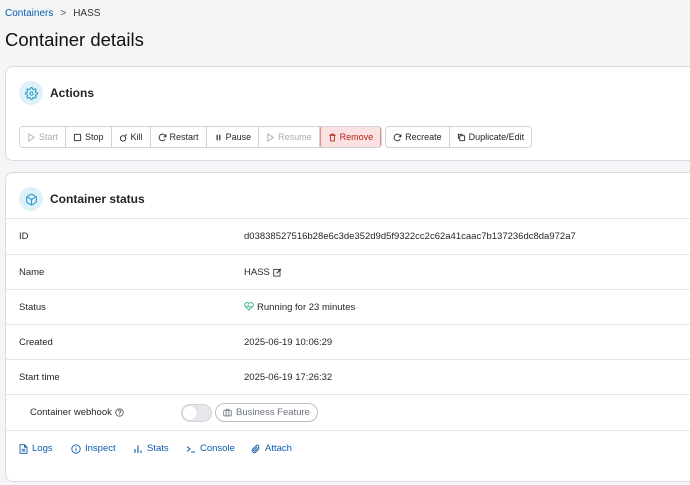 This screenshot has height=485, width=690. What do you see at coordinates (273, 412) in the screenshot?
I see `business-feature-label: Business Feature` at bounding box center [273, 412].